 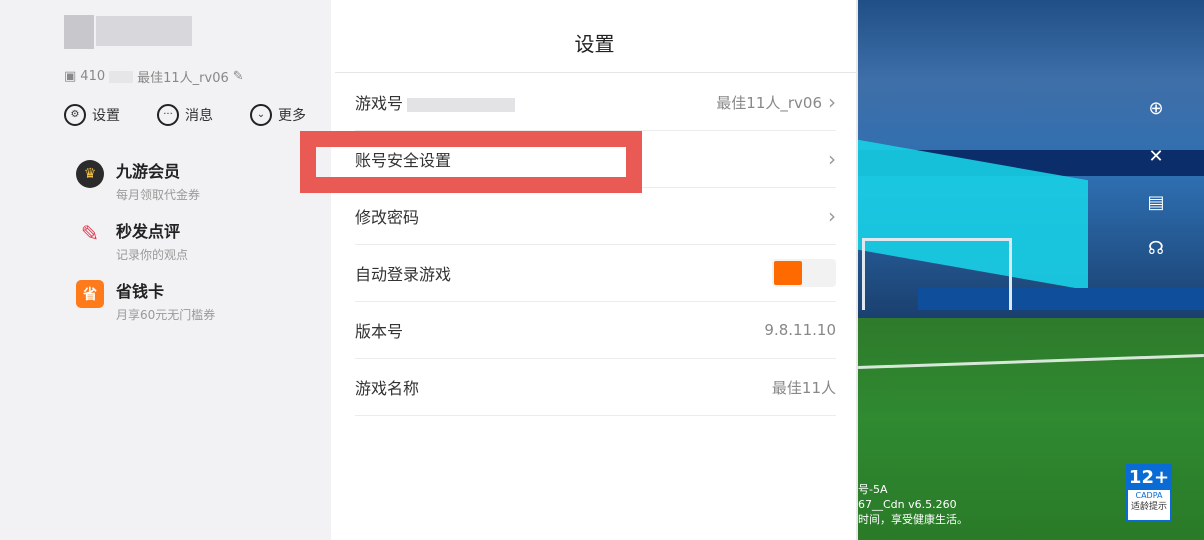 I want to click on row-game-id-label: 游戏号, so click(x=379, y=103).